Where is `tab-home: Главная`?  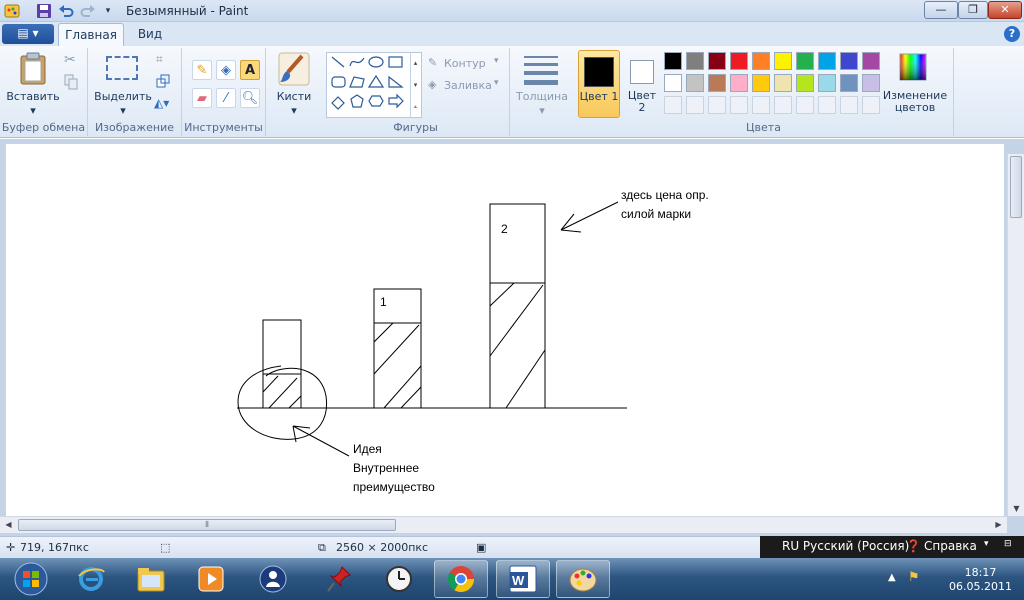 tab-home: Главная is located at coordinates (91, 34).